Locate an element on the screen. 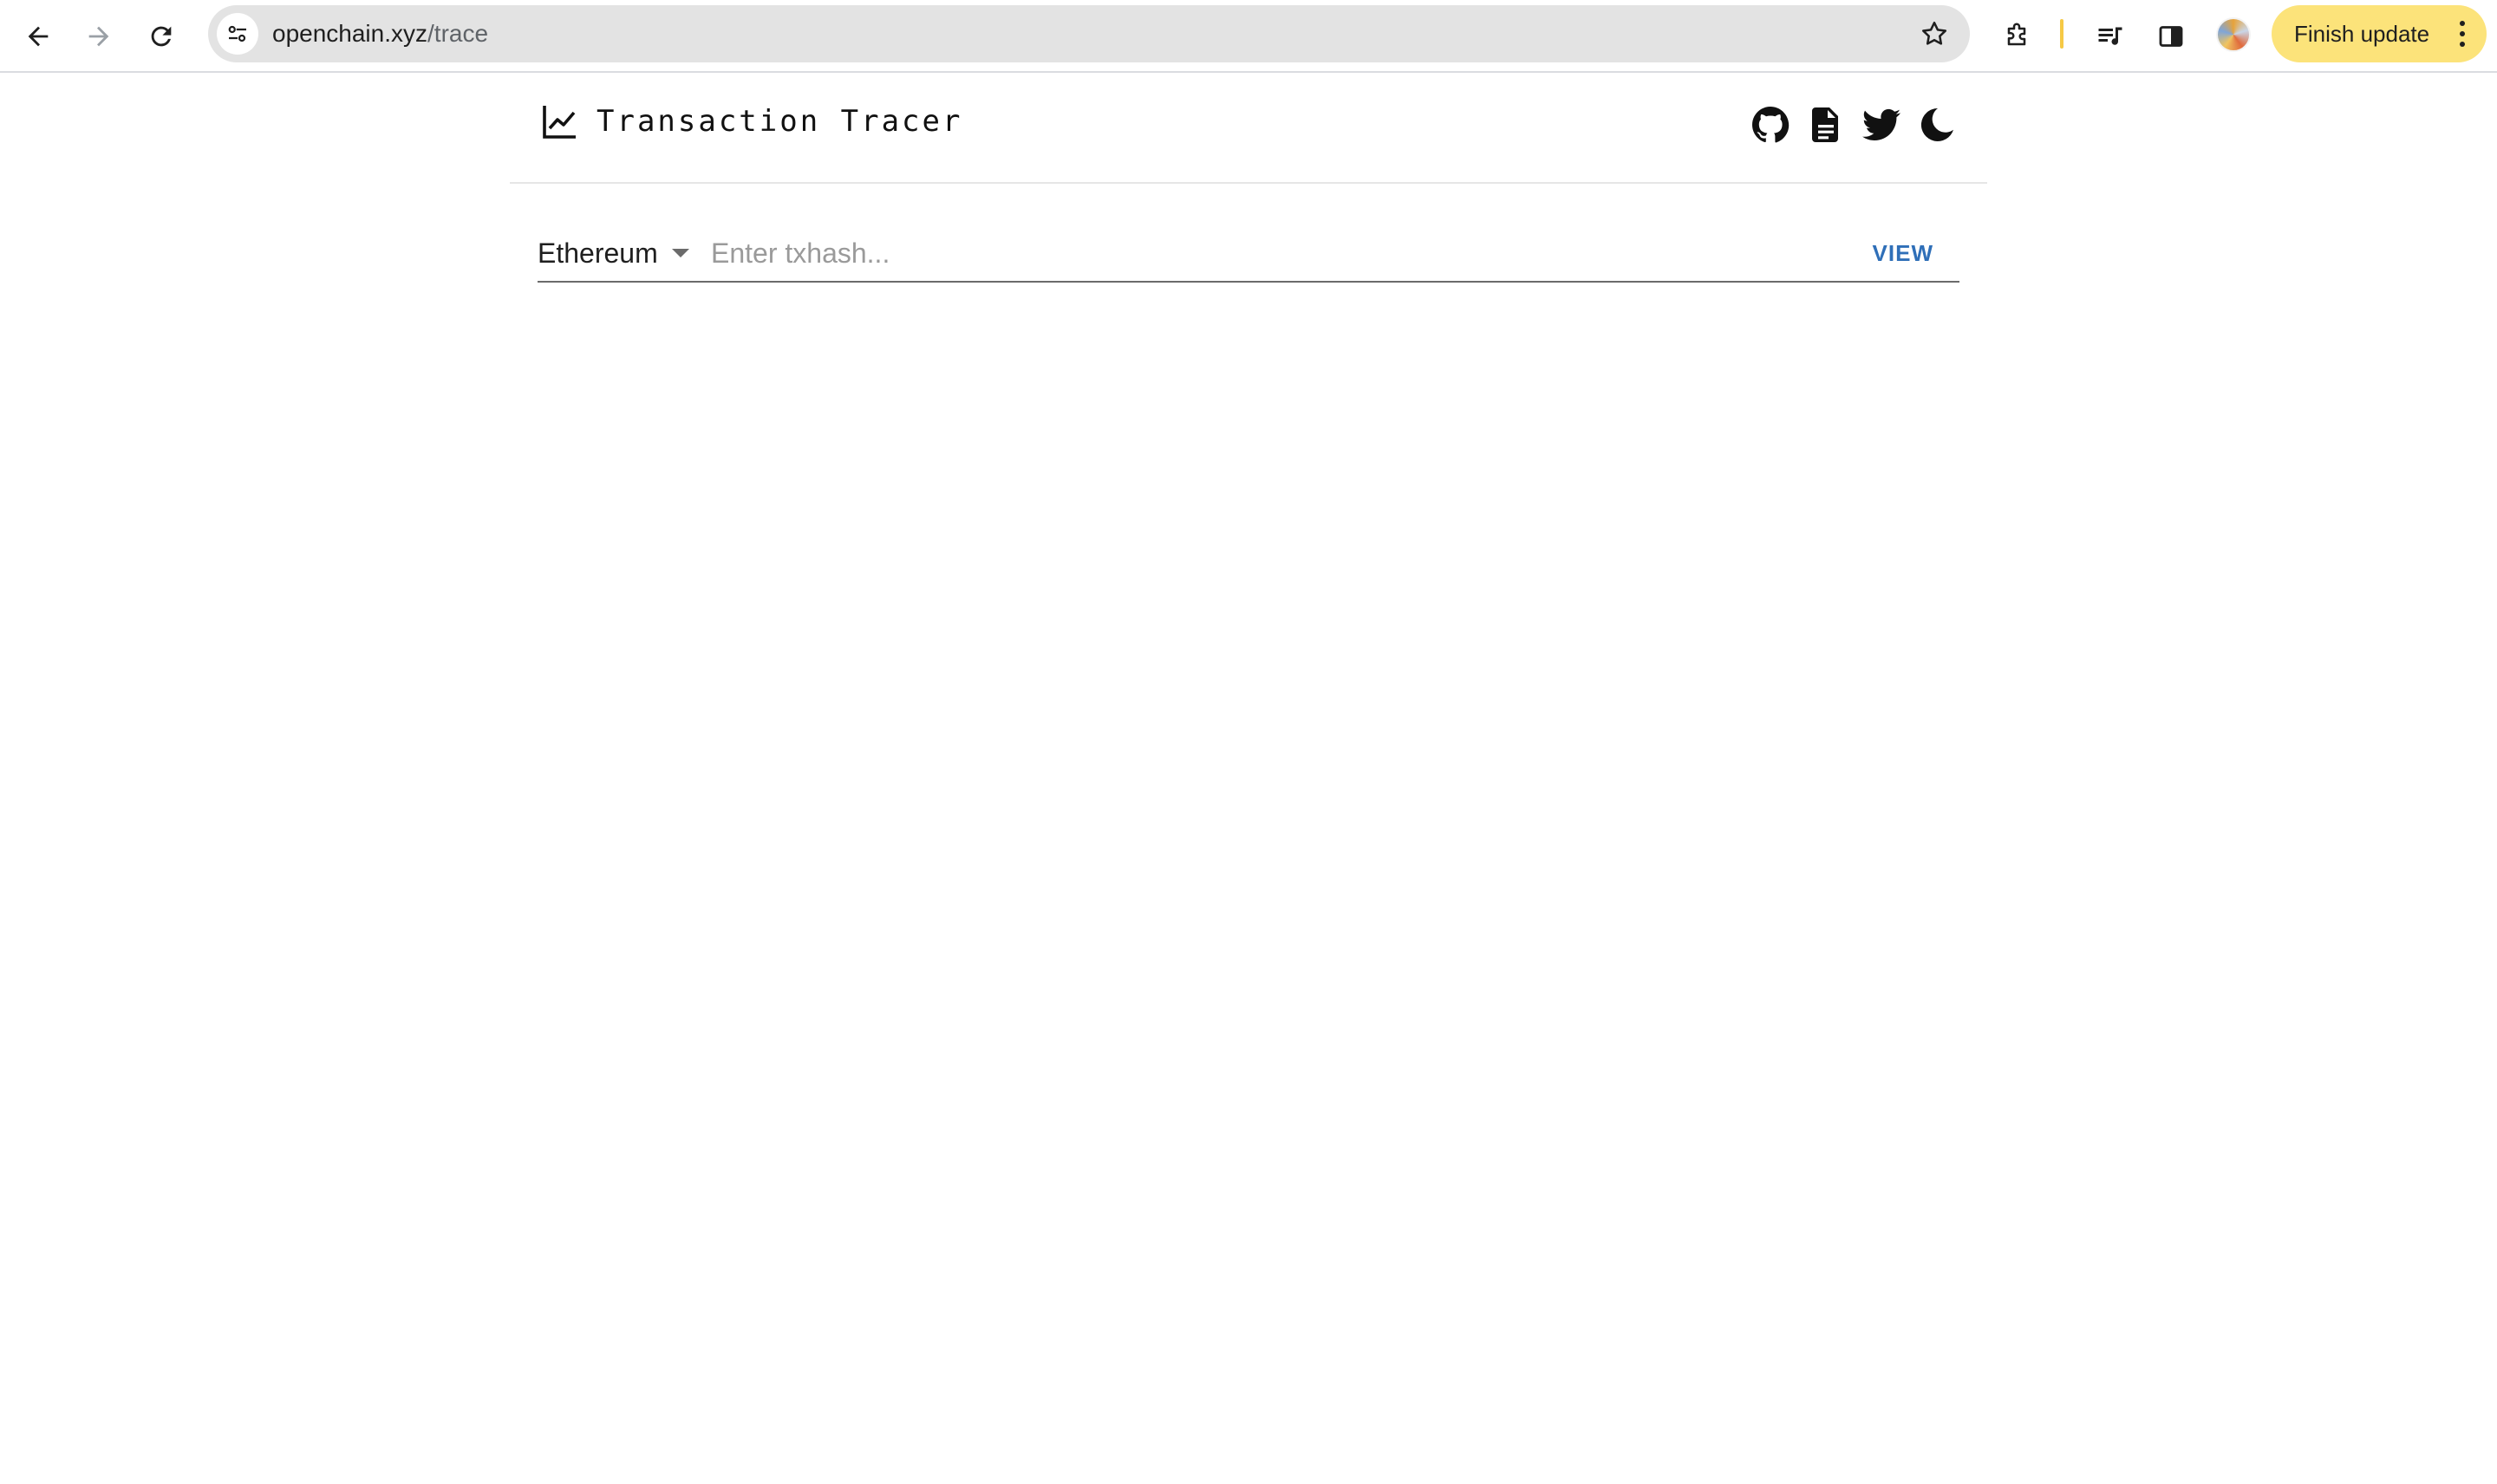  chart-line-icon is located at coordinates (559, 122).